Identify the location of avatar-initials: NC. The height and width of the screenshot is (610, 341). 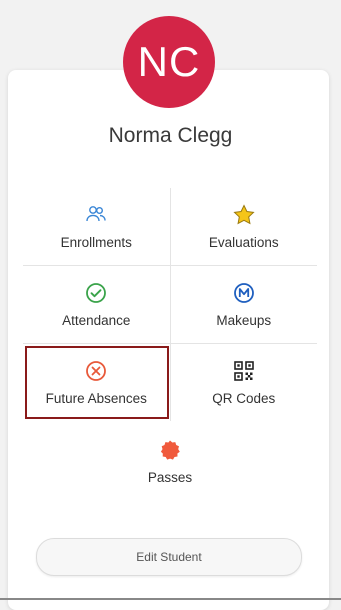
(169, 61).